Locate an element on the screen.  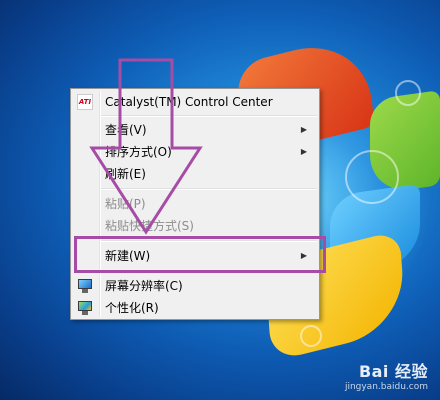
annotation-down-arrow is located at coordinates (146, 146).